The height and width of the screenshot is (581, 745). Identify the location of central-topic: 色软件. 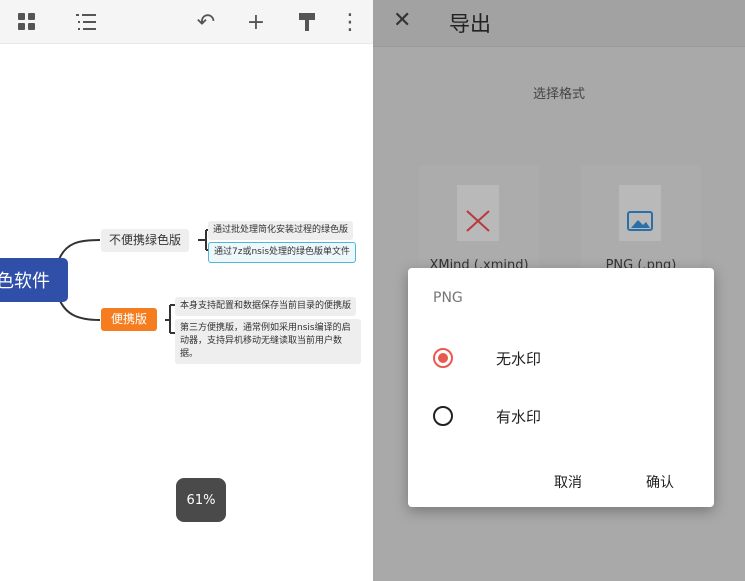
(34, 280).